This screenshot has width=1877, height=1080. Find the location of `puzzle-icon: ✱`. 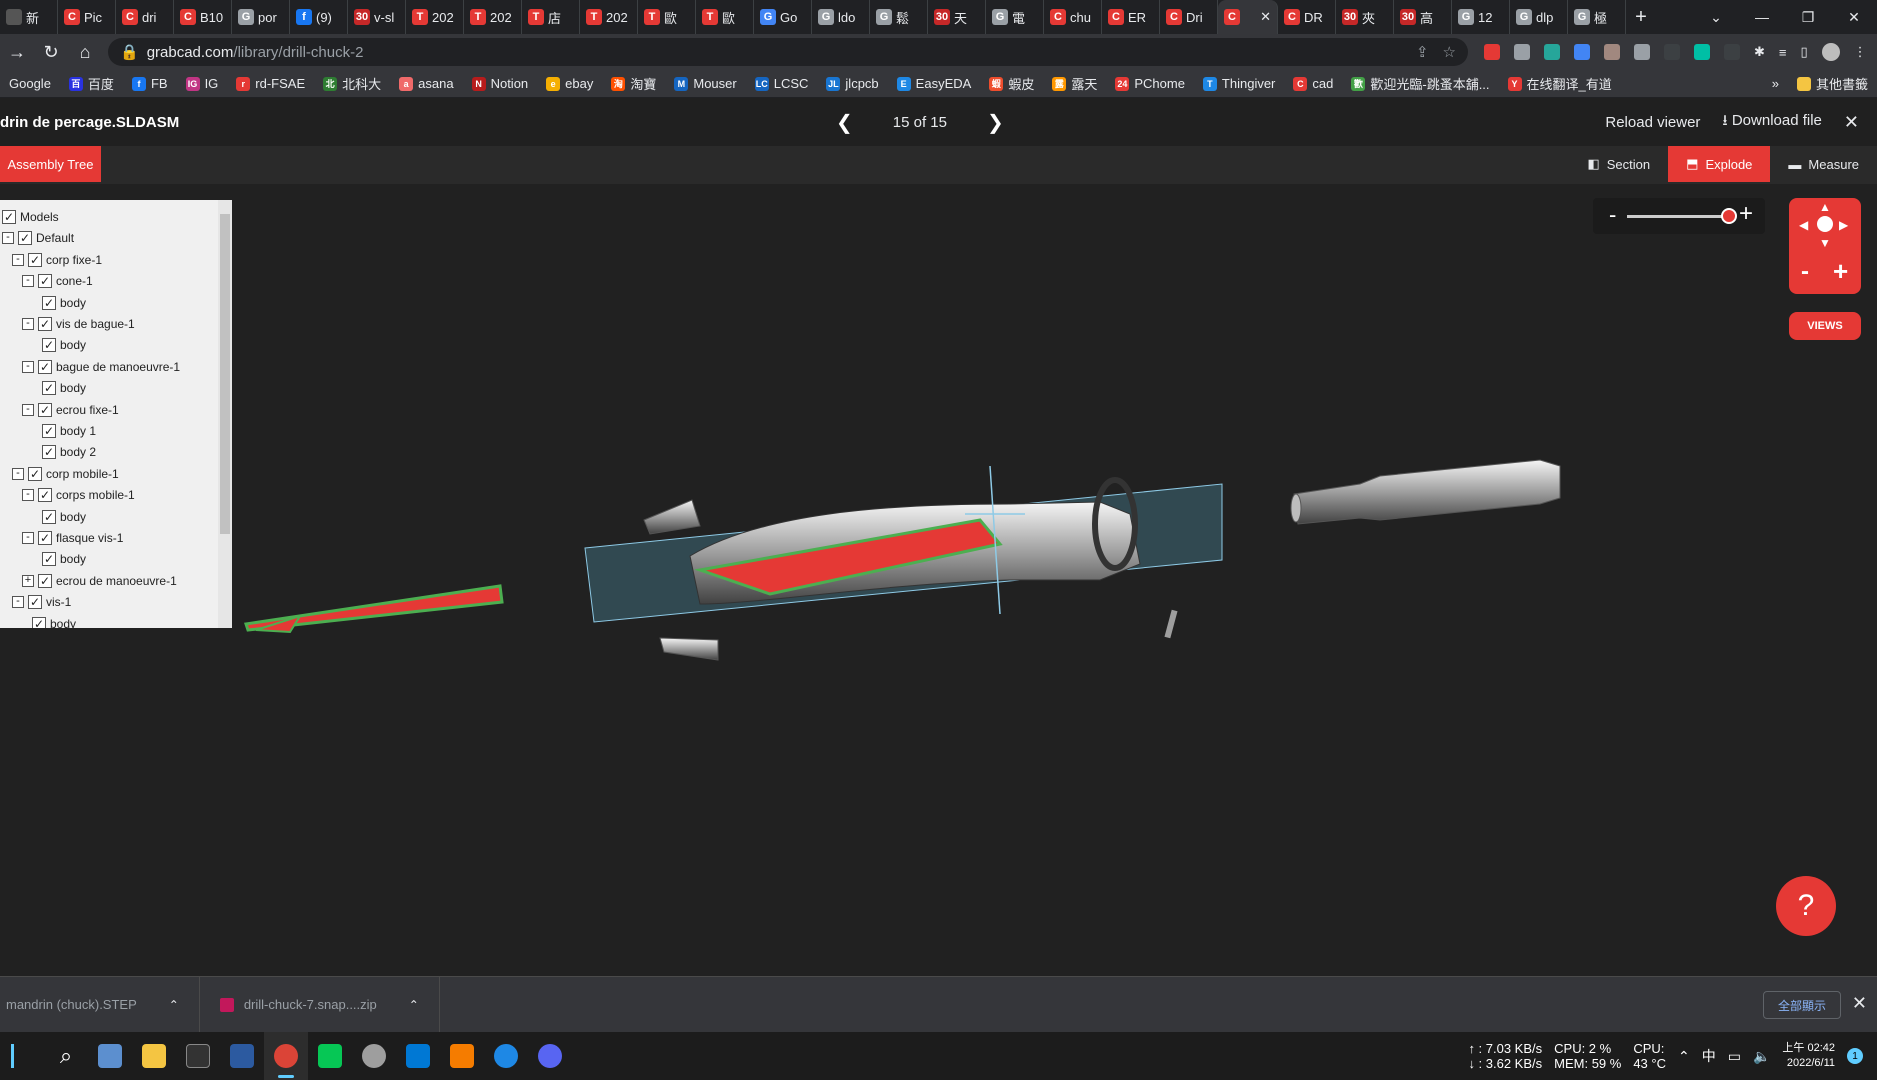

puzzle-icon: ✱ is located at coordinates (1759, 52).